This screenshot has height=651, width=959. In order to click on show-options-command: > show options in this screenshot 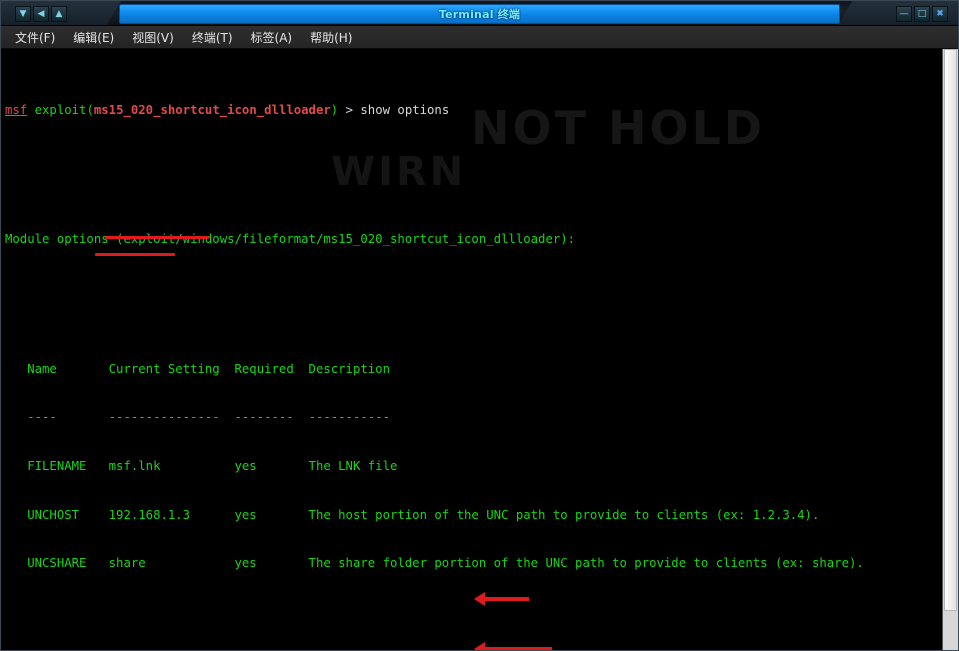, I will do `click(394, 109)`.